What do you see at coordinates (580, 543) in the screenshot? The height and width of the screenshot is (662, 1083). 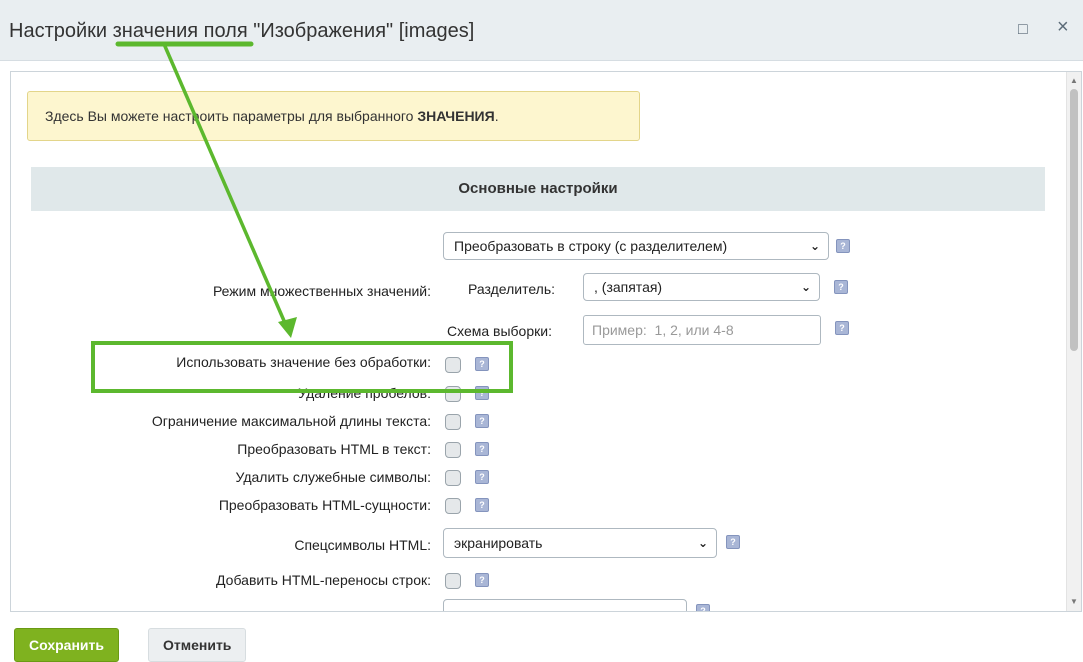 I see `html-specialchars-select: экранировать ⌄` at bounding box center [580, 543].